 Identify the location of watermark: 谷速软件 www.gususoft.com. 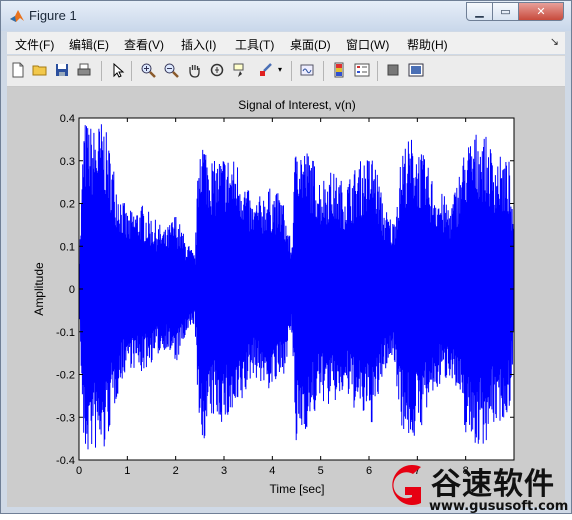
(475, 486).